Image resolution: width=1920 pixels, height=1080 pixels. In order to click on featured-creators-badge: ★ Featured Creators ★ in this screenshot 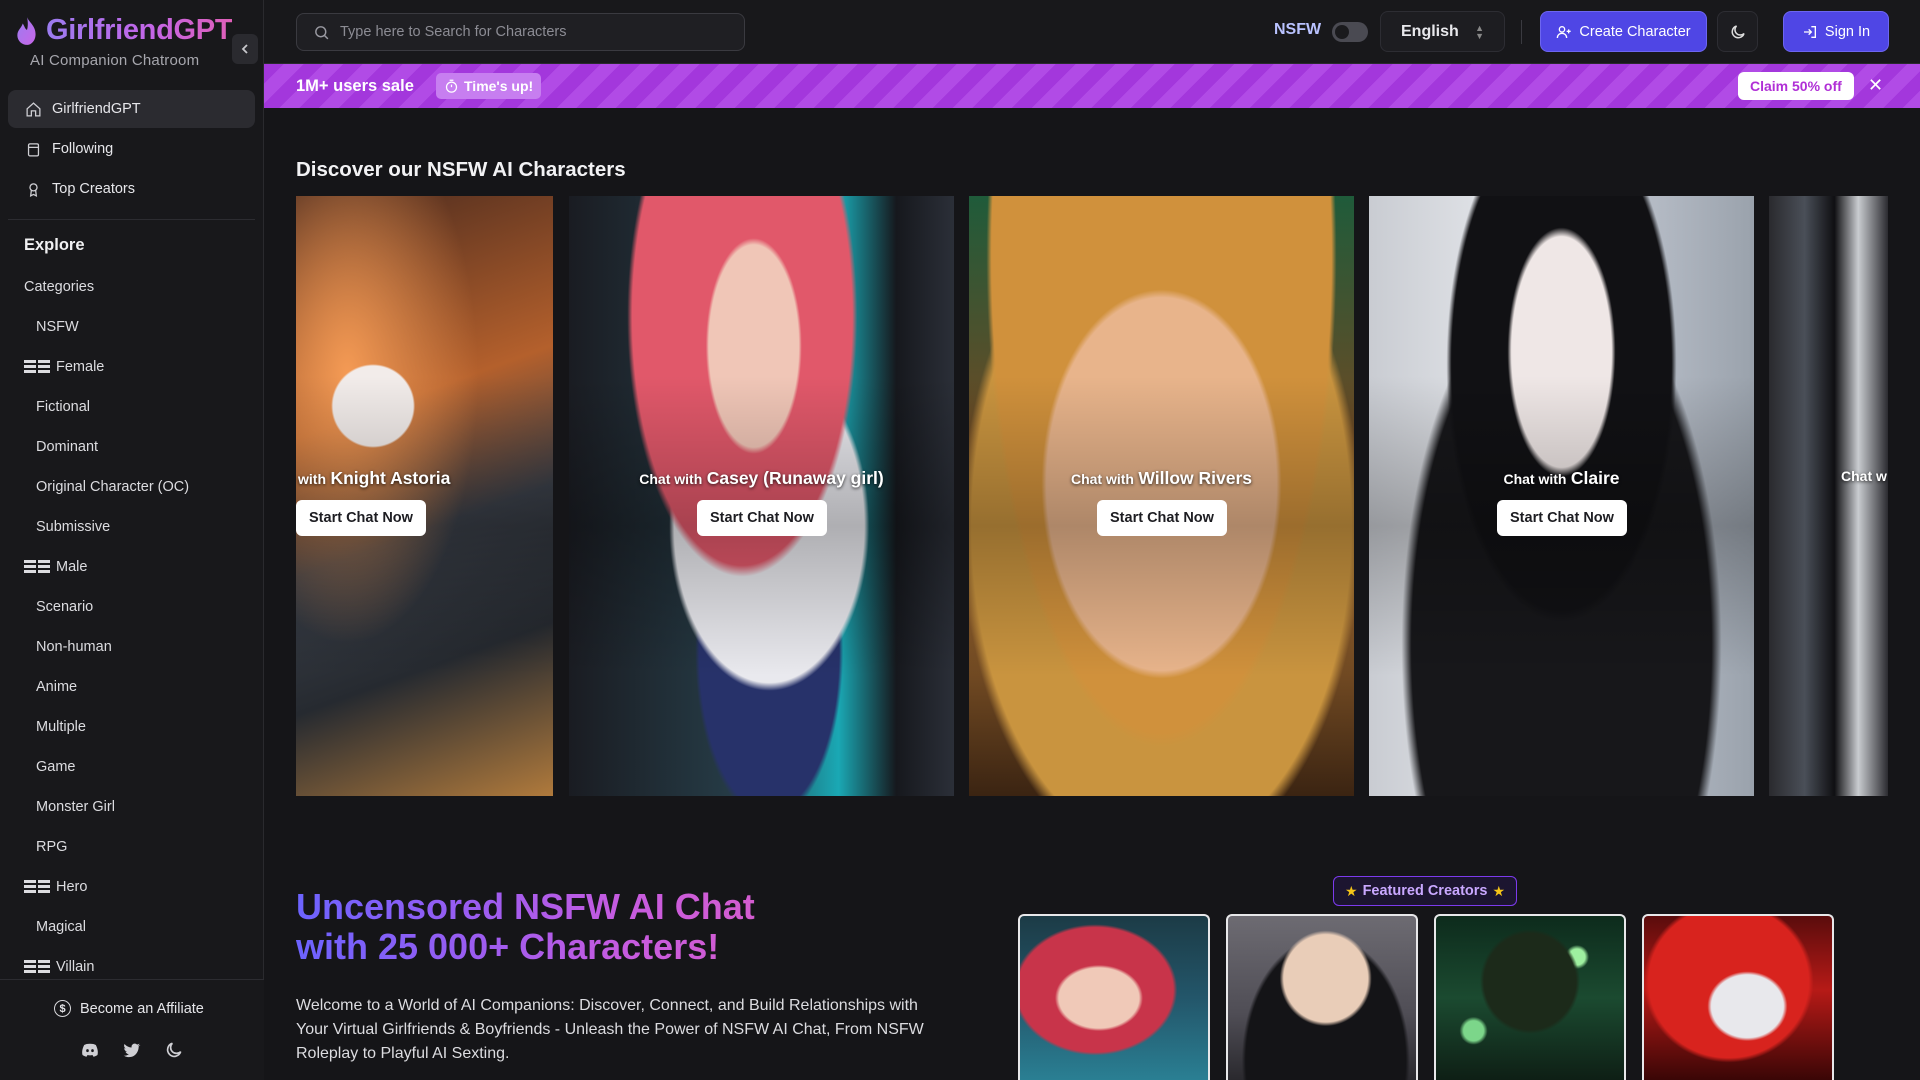, I will do `click(1425, 891)`.